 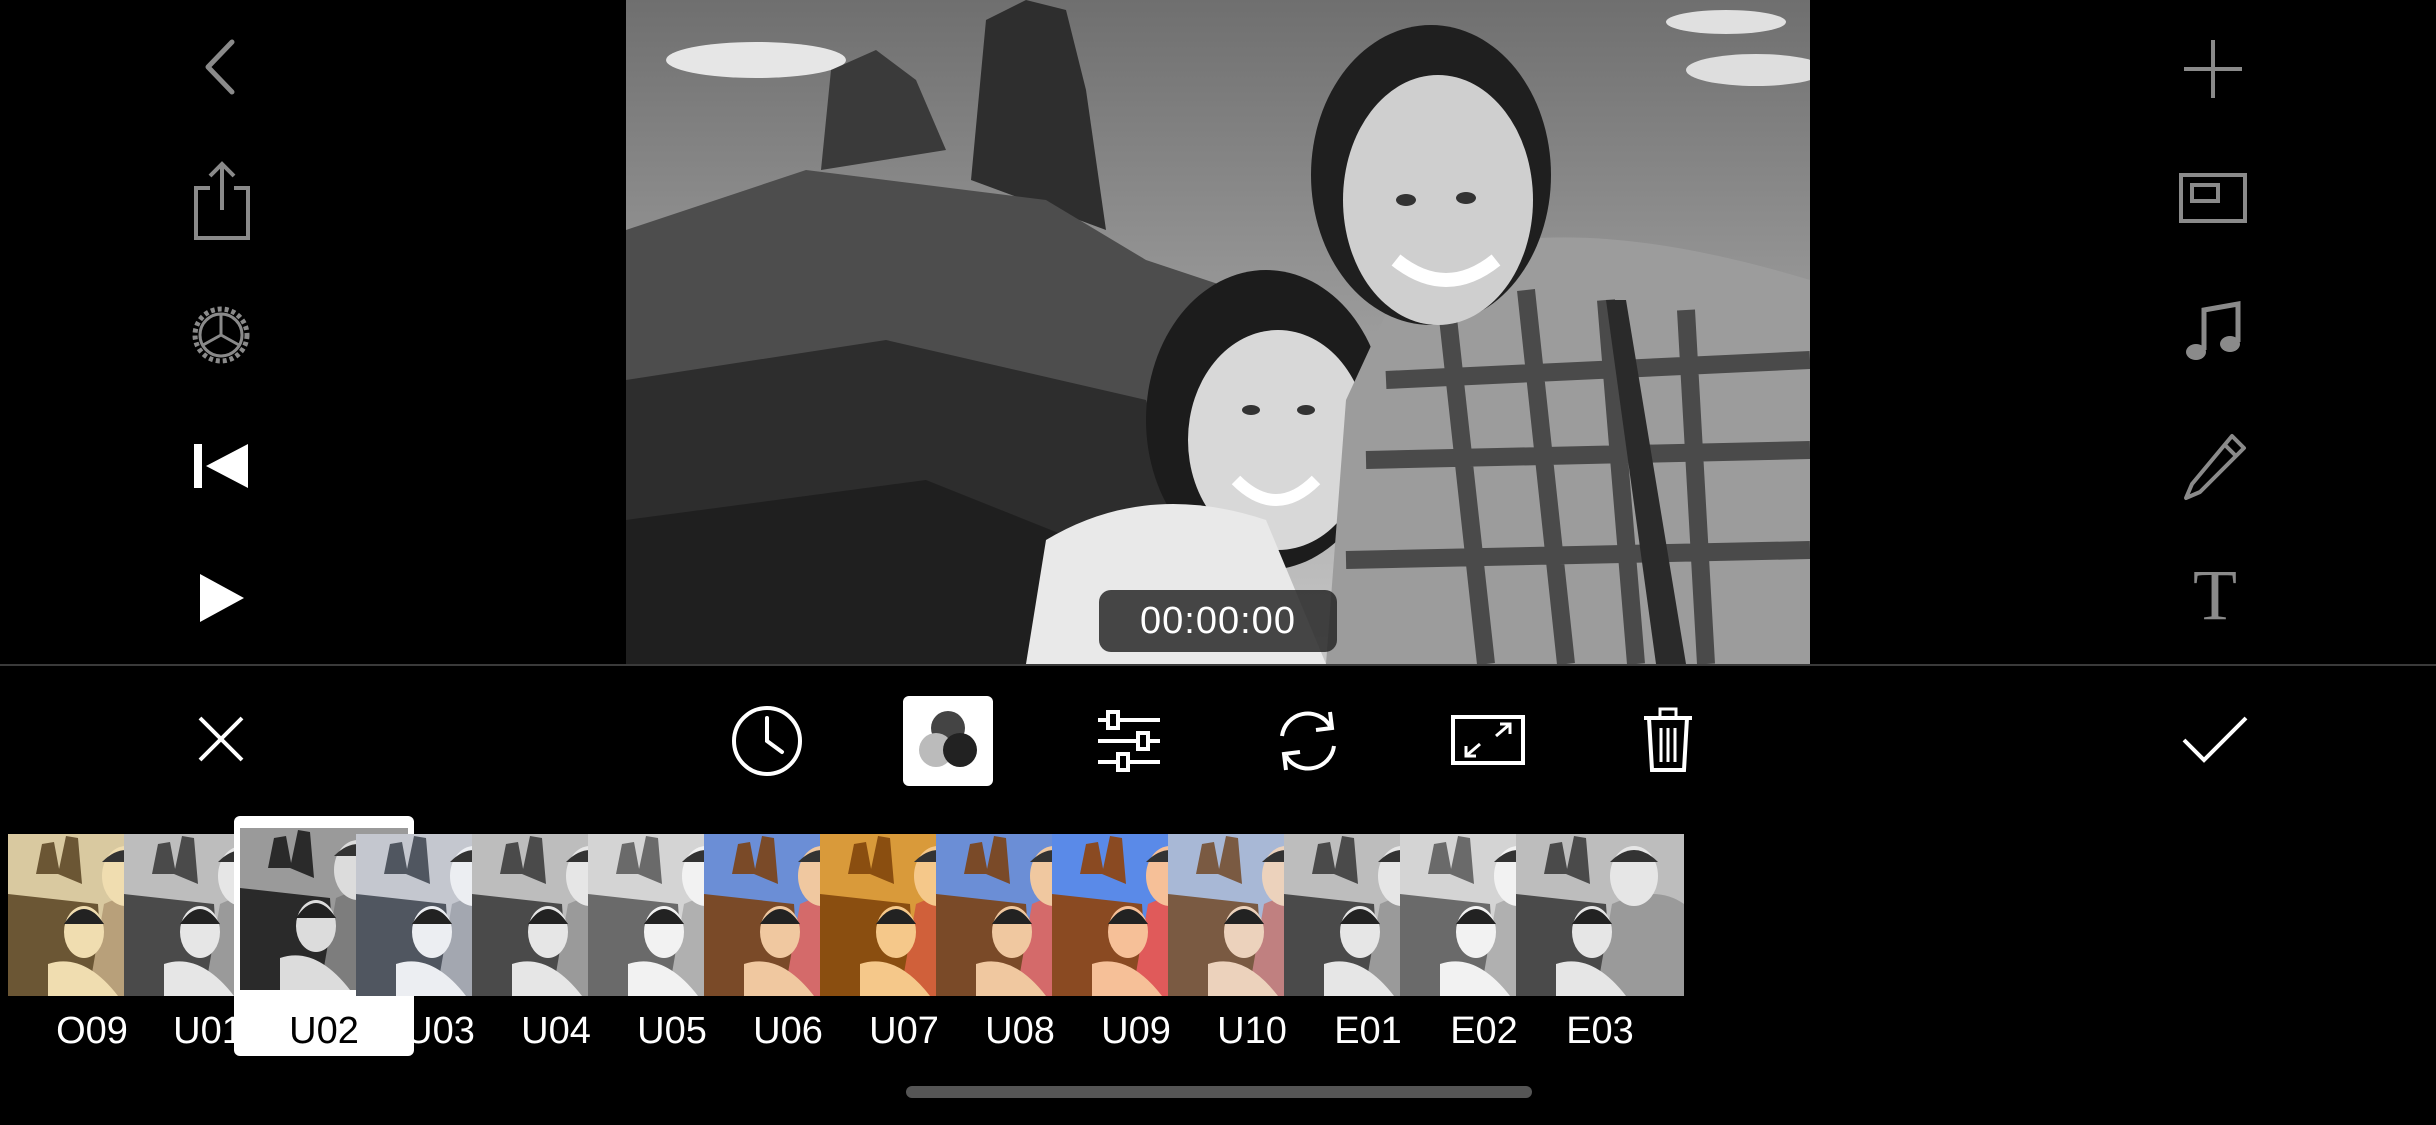 I want to click on draw-button, so click(x=2215, y=467).